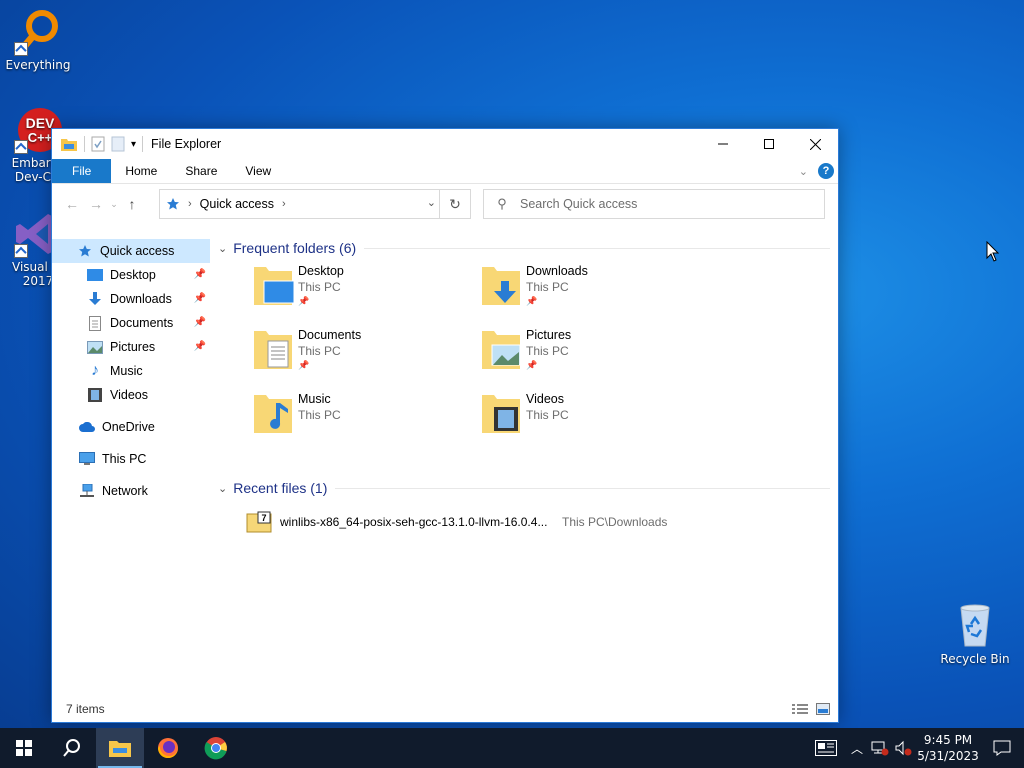 The height and width of the screenshot is (768, 1024). I want to click on search-icon, so click(71, 748).